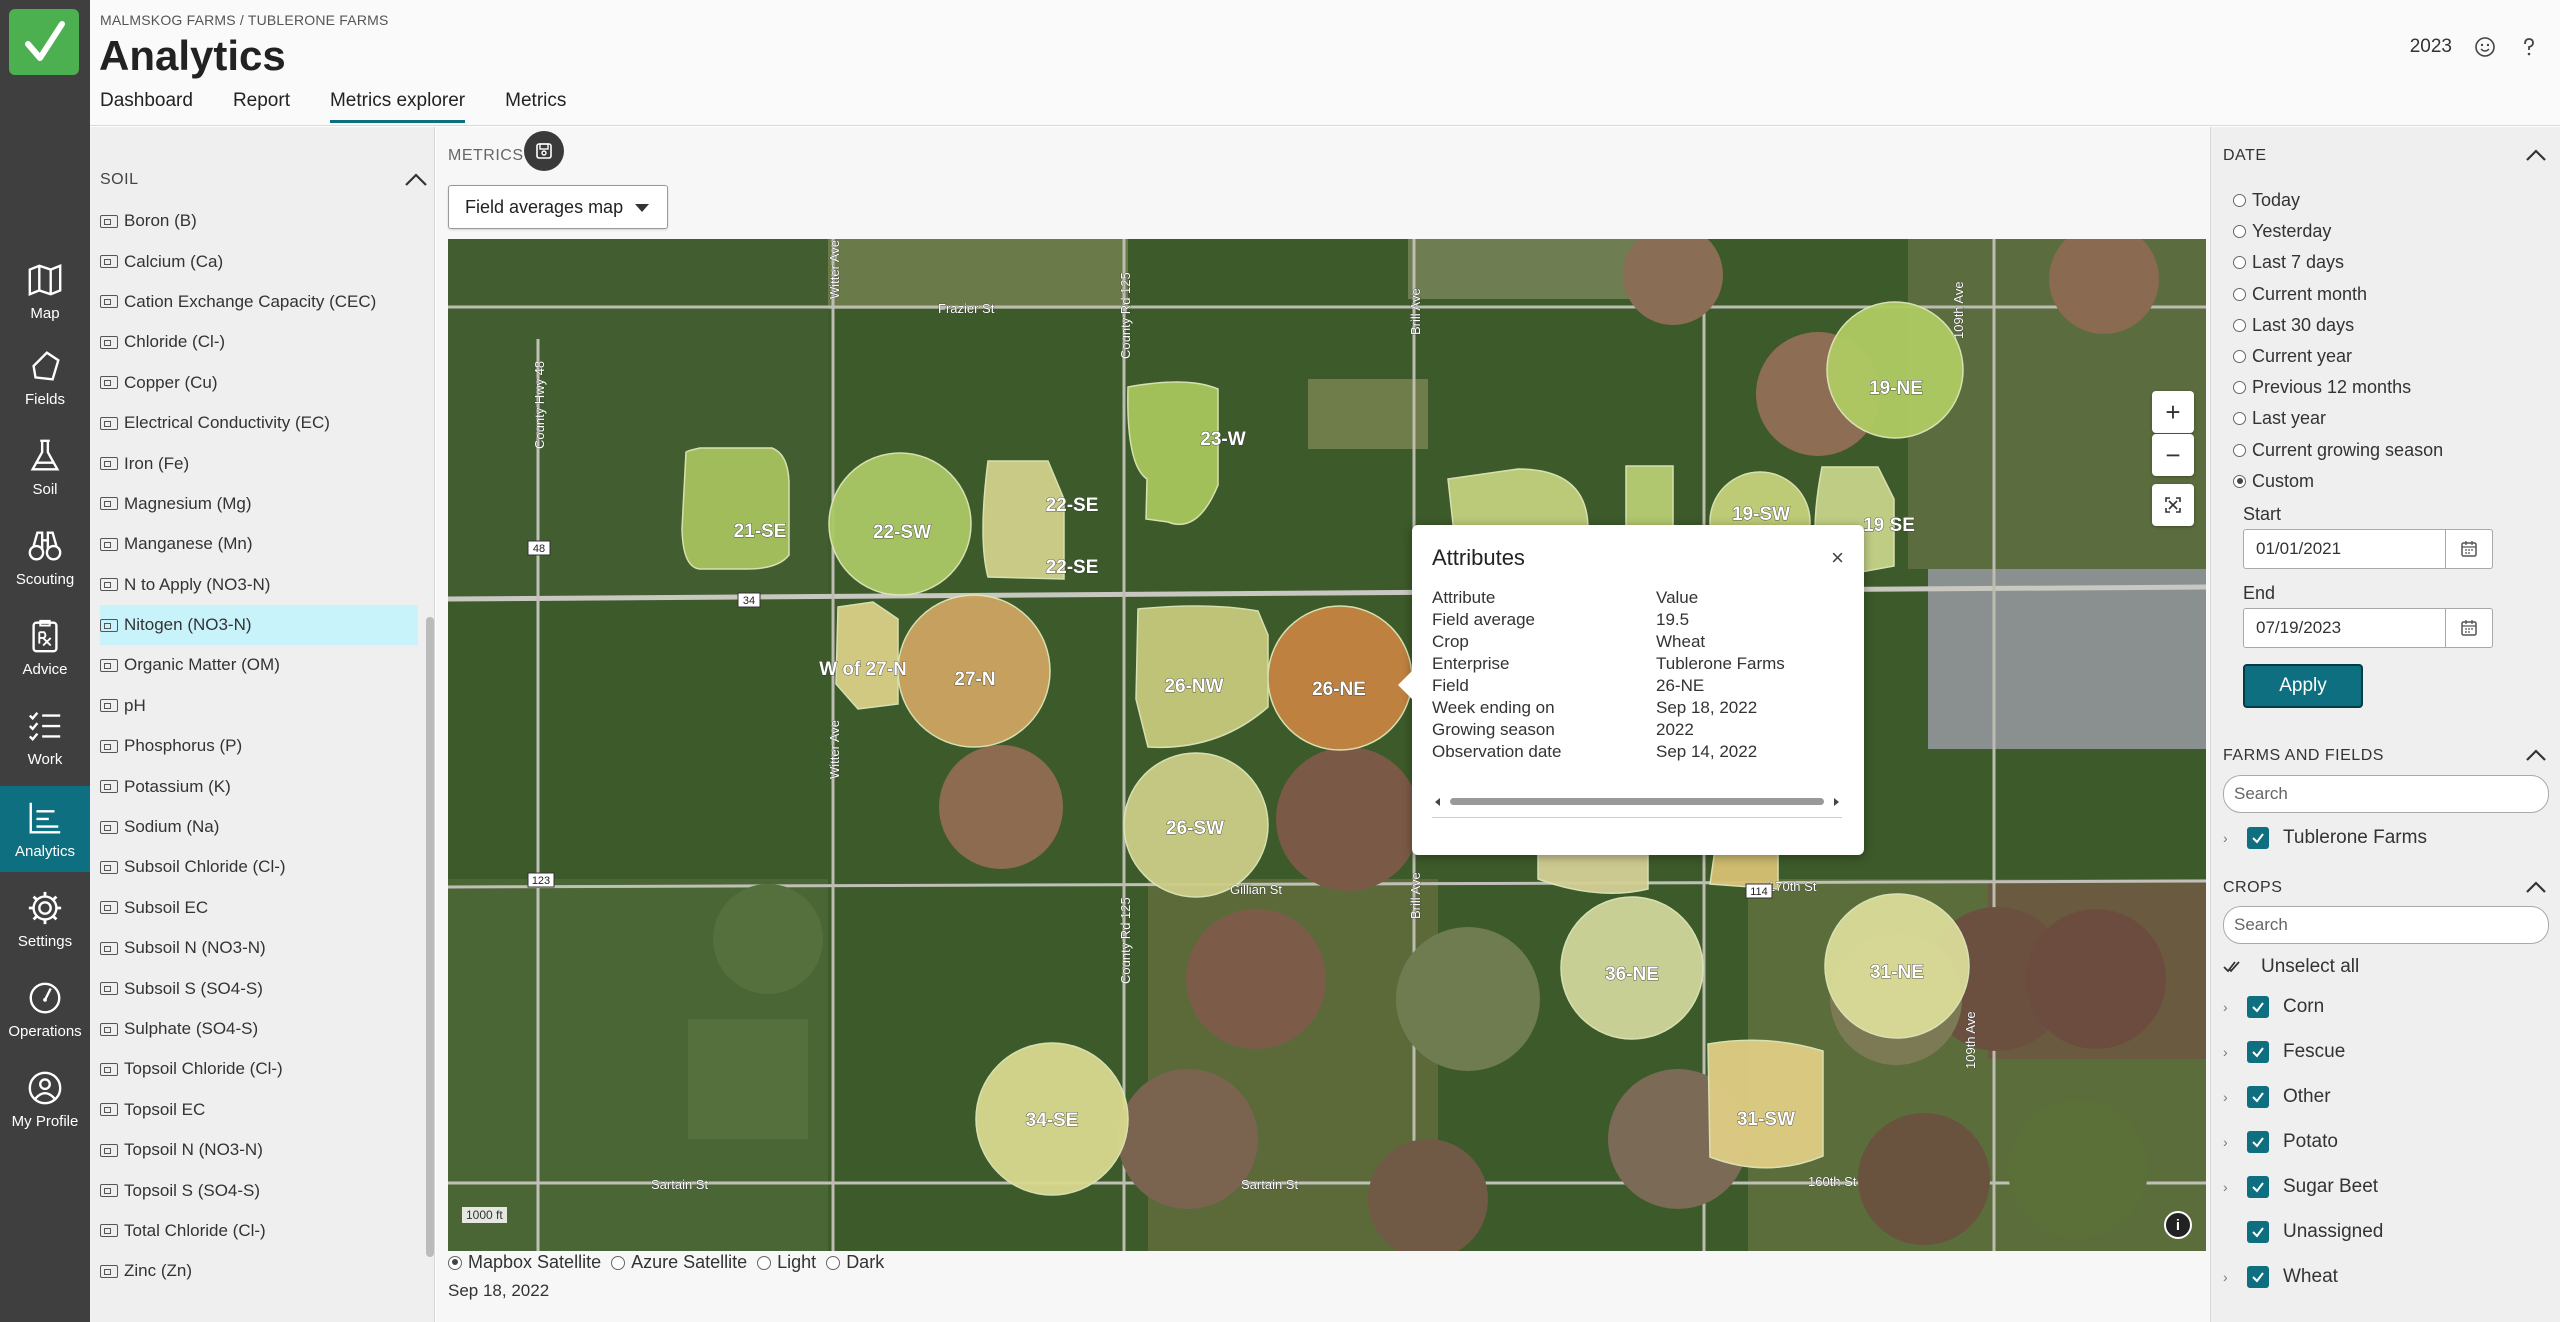  Describe the element at coordinates (259, 867) in the screenshot. I see `metric-item: Subsoil Chloride (Cl-)` at that location.